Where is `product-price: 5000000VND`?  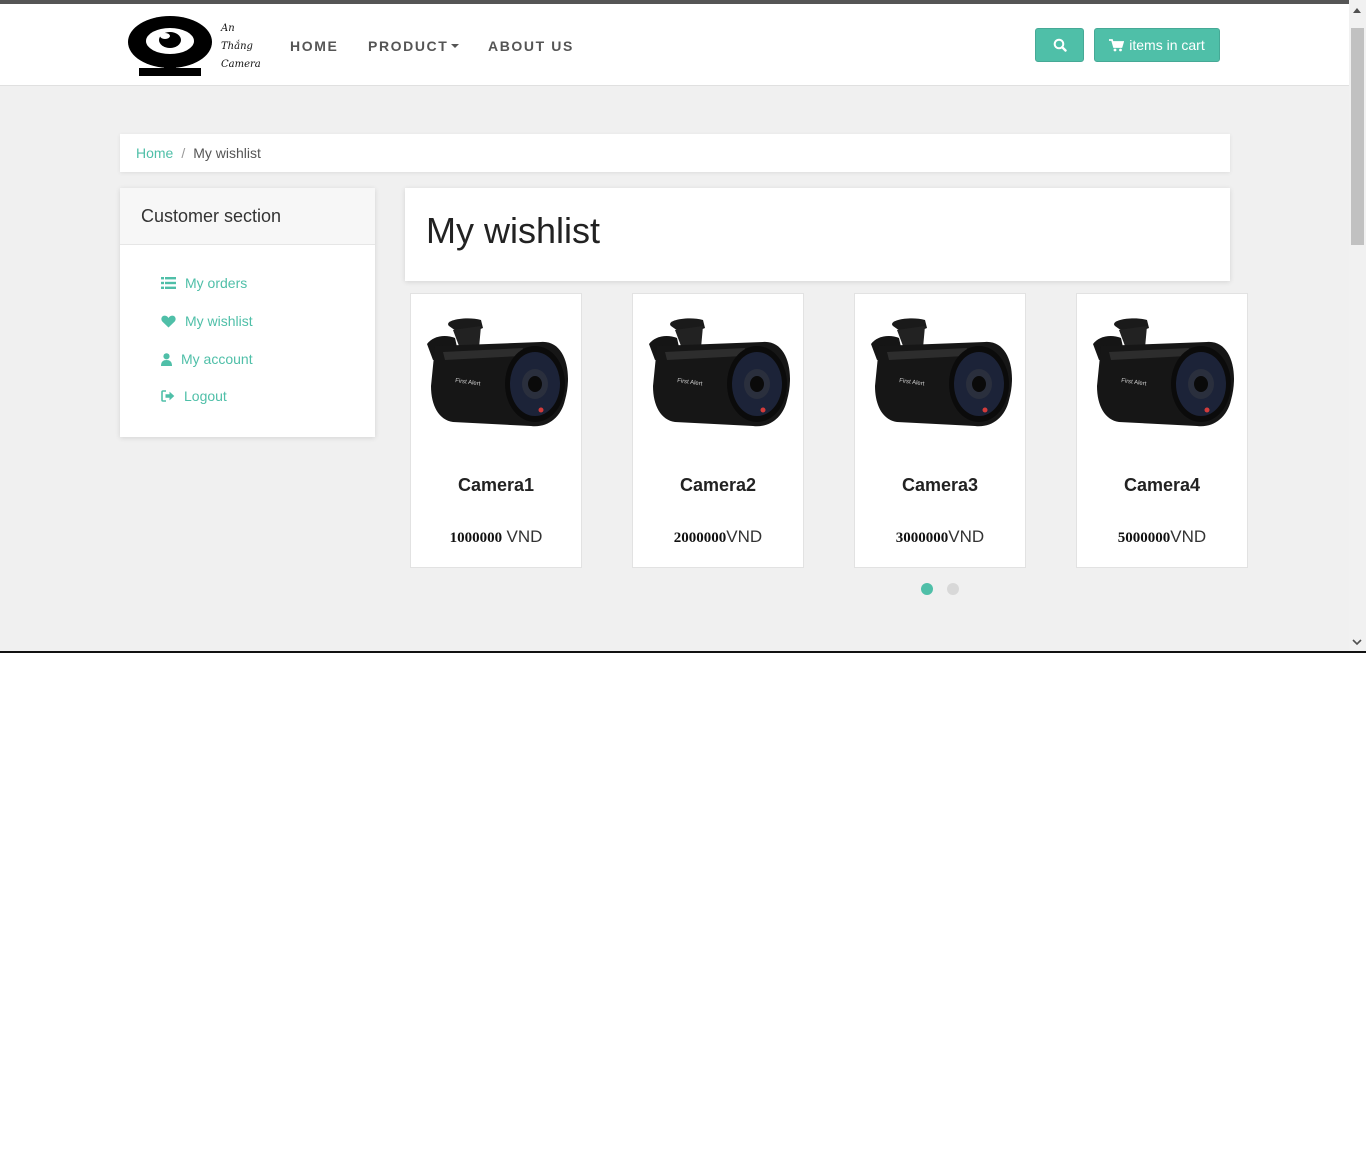
product-price: 5000000VND is located at coordinates (1162, 537).